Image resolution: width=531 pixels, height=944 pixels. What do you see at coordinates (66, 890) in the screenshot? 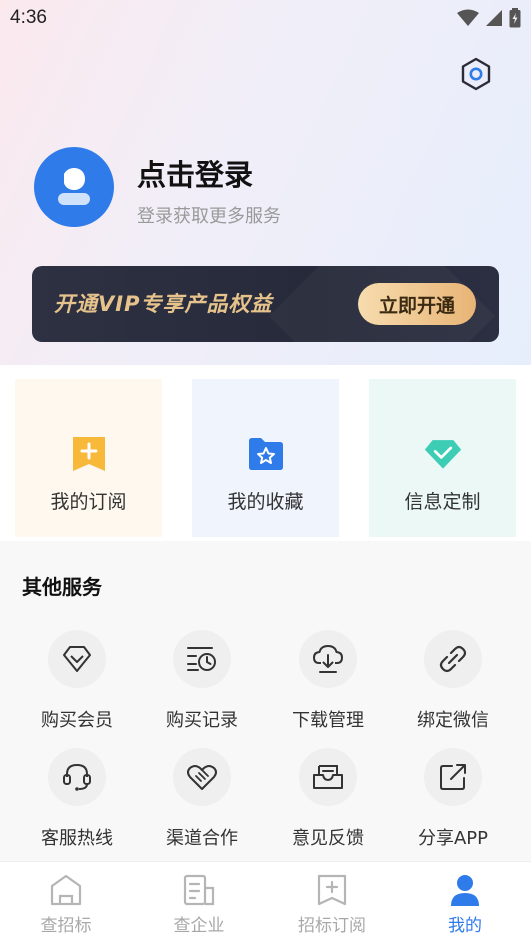
I see `home-icon` at bounding box center [66, 890].